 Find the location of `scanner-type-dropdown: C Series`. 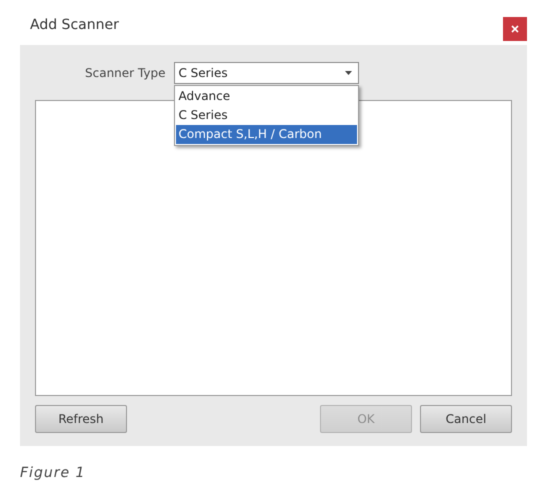

scanner-type-dropdown: C Series is located at coordinates (267, 73).